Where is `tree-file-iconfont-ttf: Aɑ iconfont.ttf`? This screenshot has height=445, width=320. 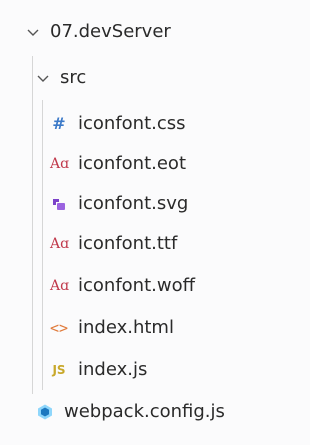 tree-file-iconfont-ttf: Aɑ iconfont.ttf is located at coordinates (155, 244).